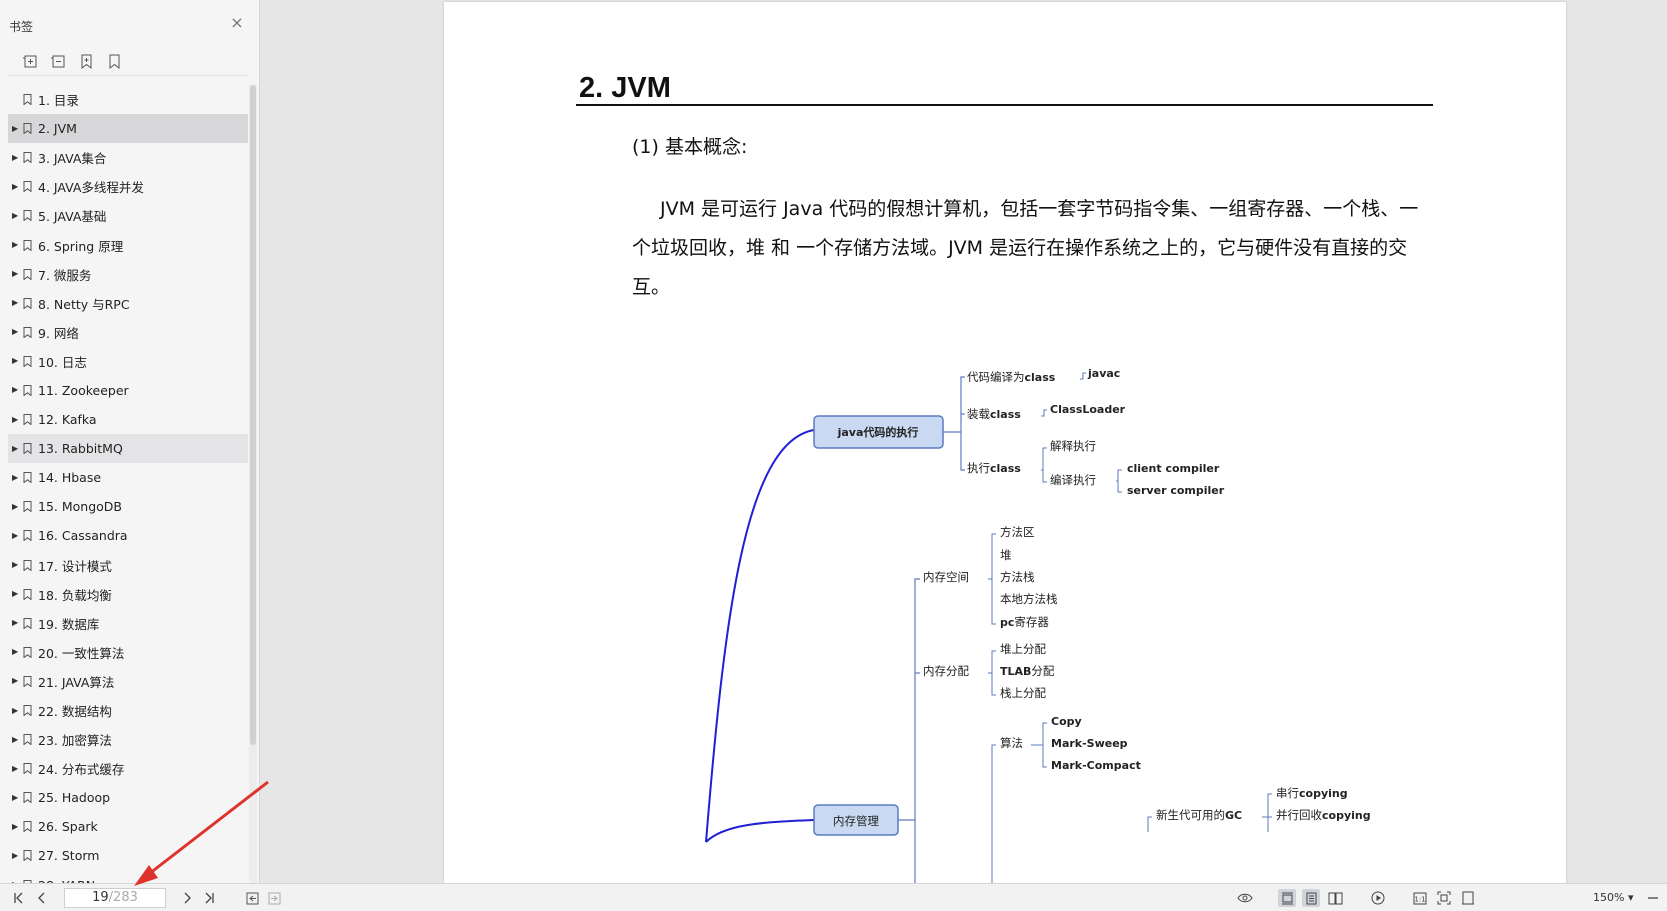 Image resolution: width=1667 pixels, height=911 pixels. I want to click on bookmark-item: ▶ 8. Netty 与RPC, so click(128, 303).